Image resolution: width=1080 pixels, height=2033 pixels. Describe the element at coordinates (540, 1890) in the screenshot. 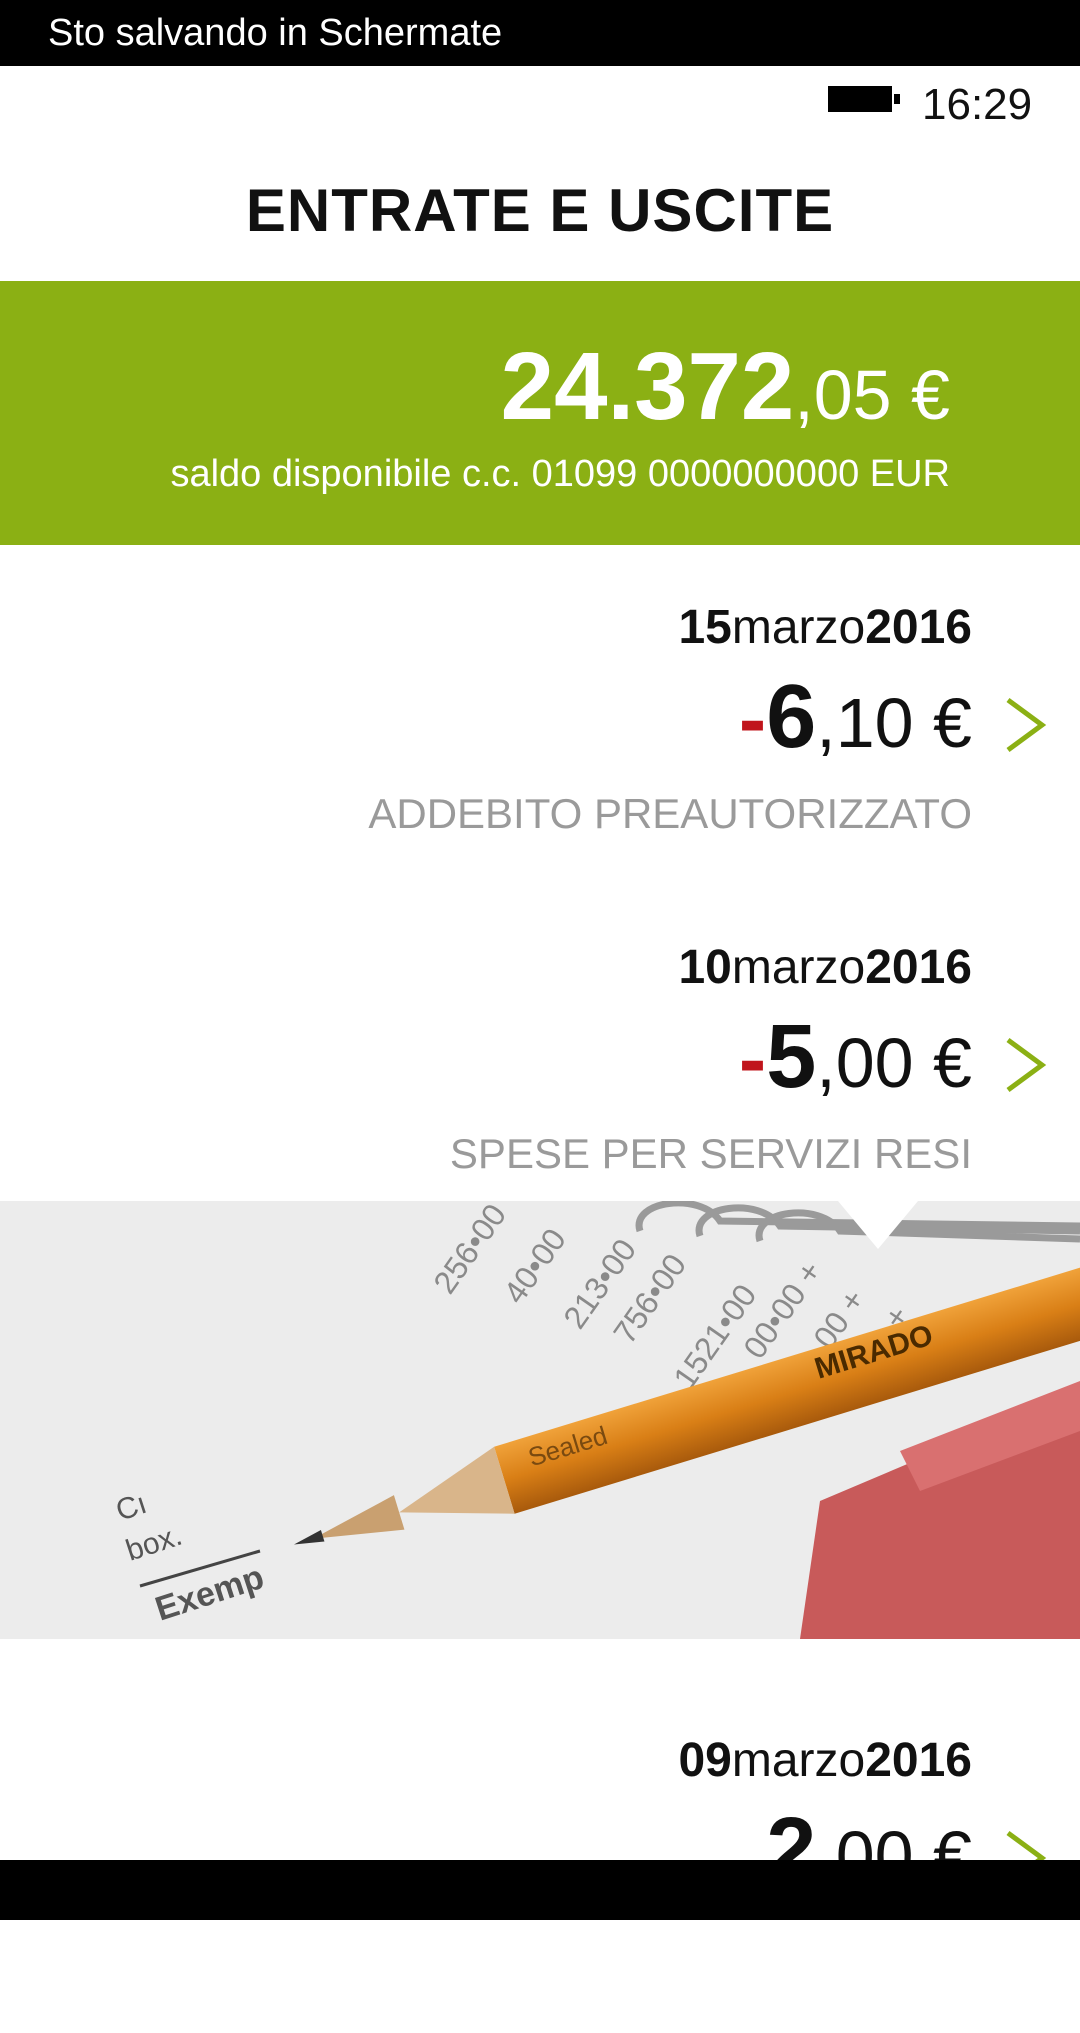

I see `system-nav-bar` at that location.